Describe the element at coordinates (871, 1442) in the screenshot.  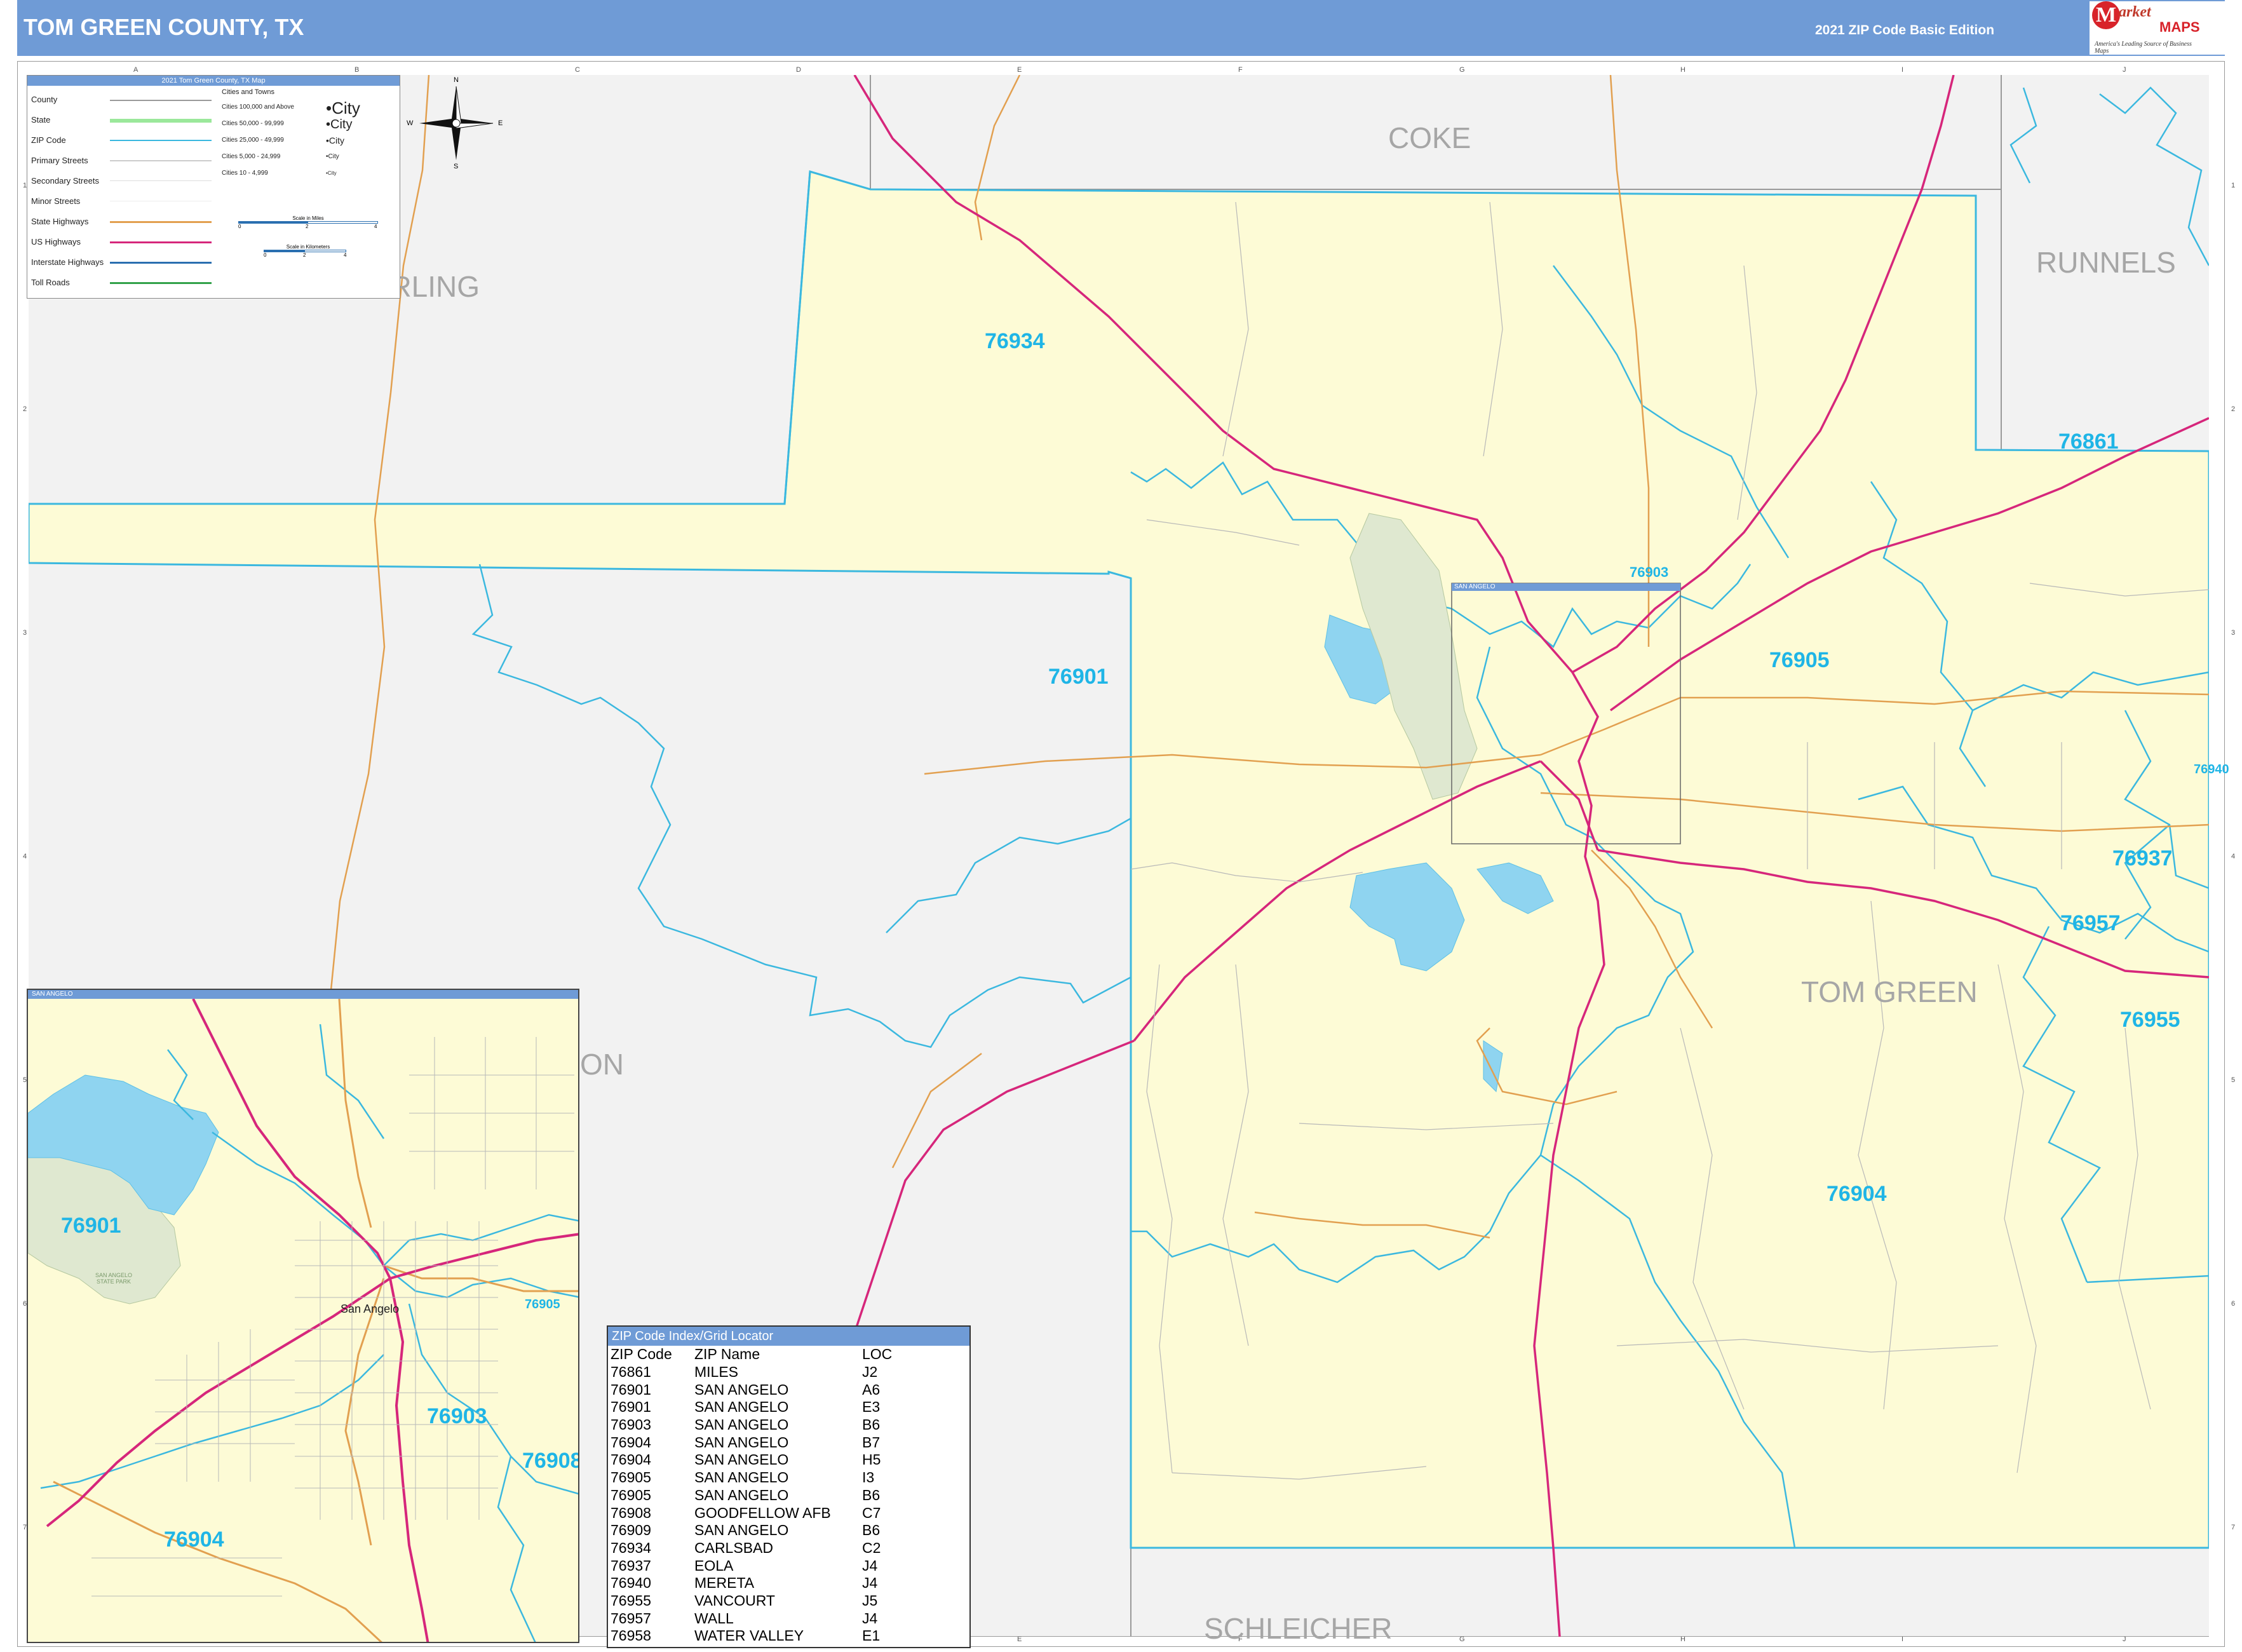
I see `loc-cell: B7` at that location.